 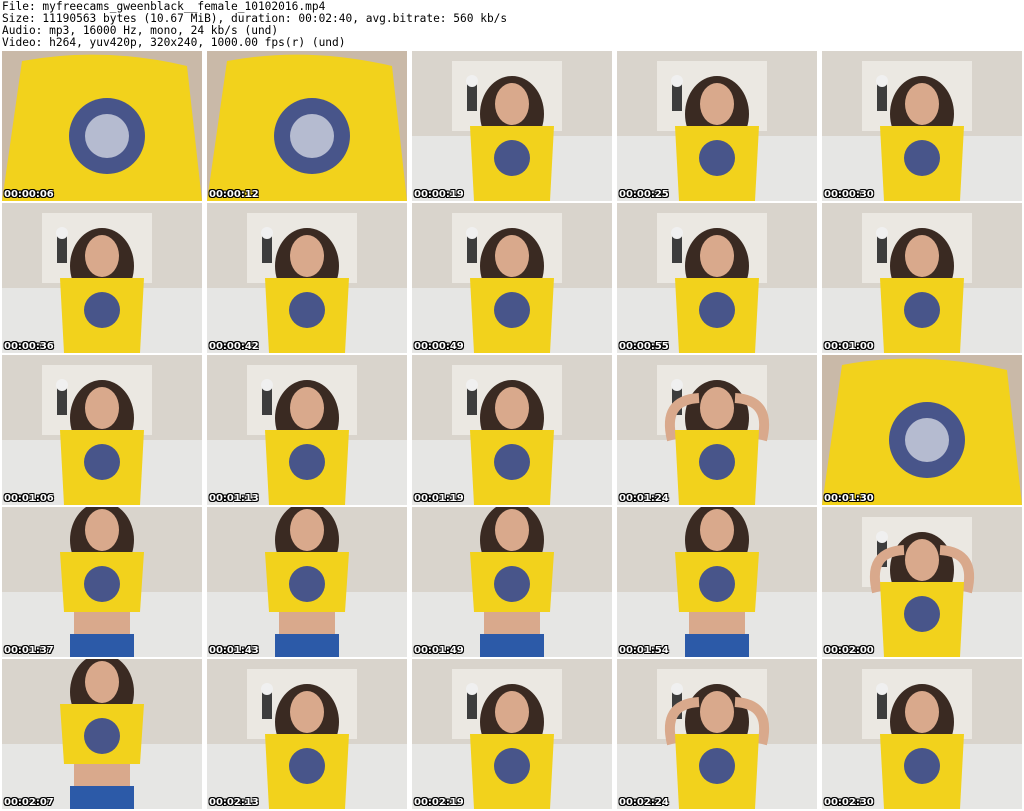 I want to click on thumbnail-timestamp: 00:01:13, so click(x=234, y=498).